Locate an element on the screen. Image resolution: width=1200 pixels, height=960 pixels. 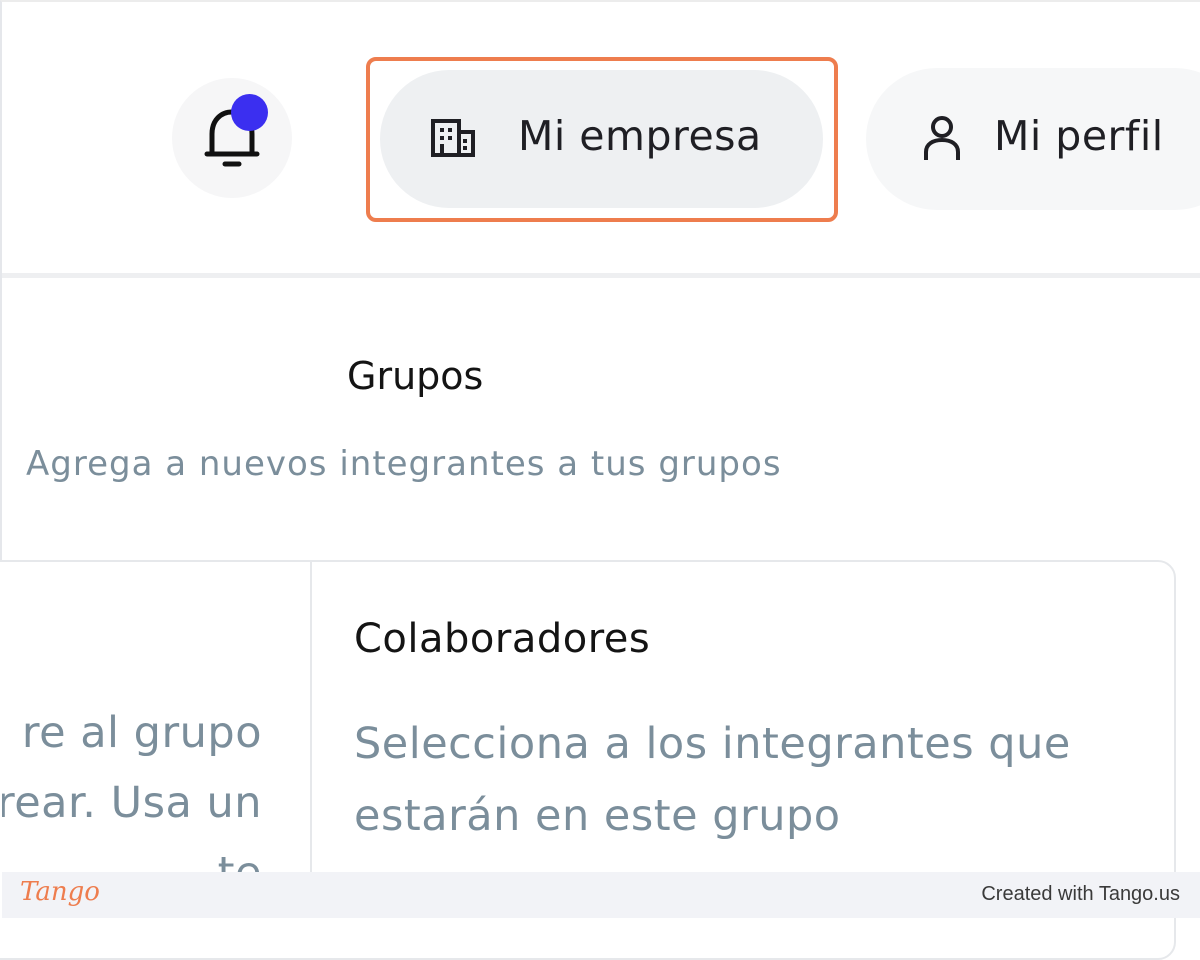
step-highlight-frame is located at coordinates (602, 139).